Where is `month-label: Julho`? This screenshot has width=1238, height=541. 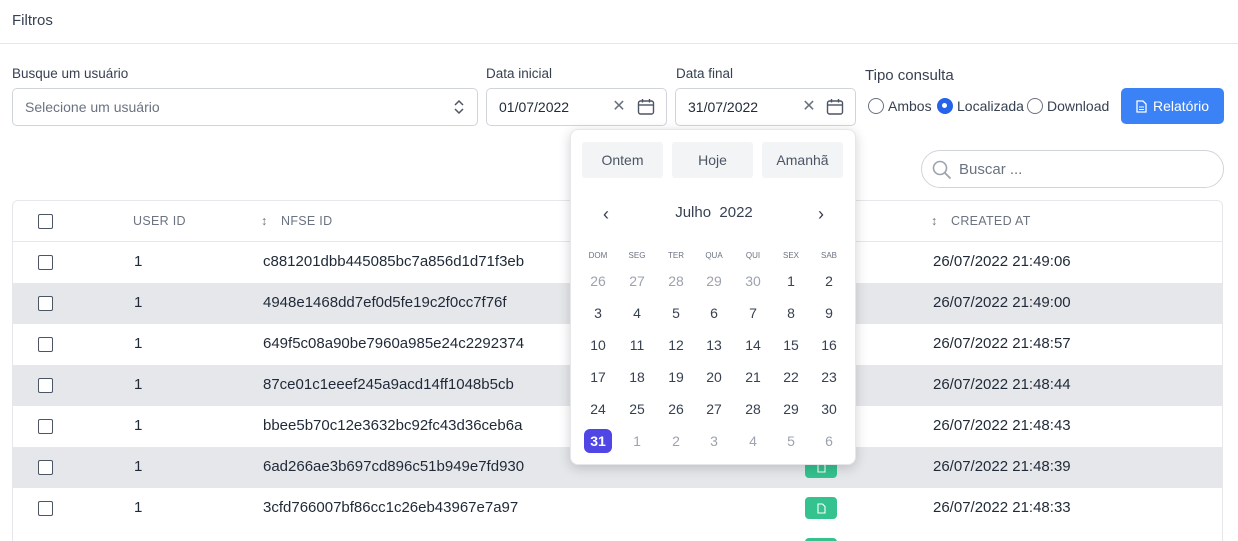 month-label: Julho is located at coordinates (693, 212).